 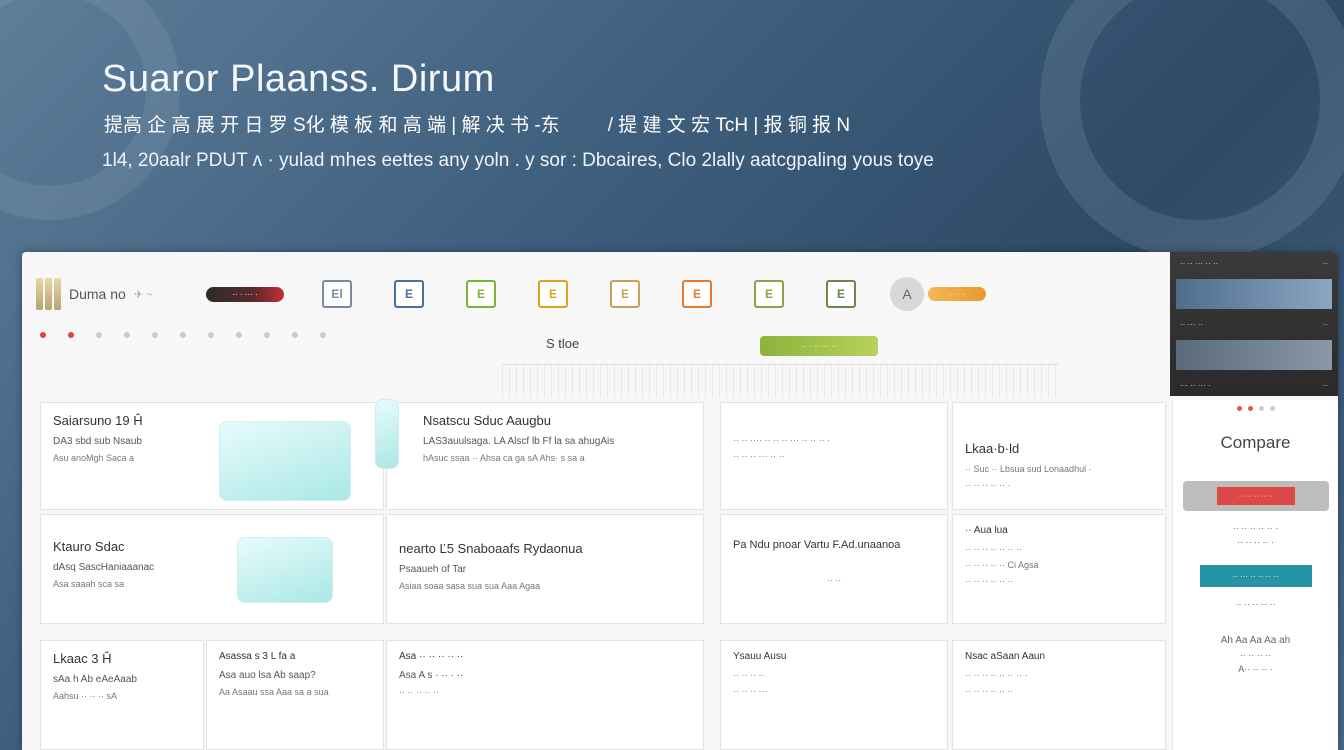 What do you see at coordinates (470, 586) in the screenshot?
I see `card-line: Asiaa soaa sasa sua sua Aaa Agaa` at bounding box center [470, 586].